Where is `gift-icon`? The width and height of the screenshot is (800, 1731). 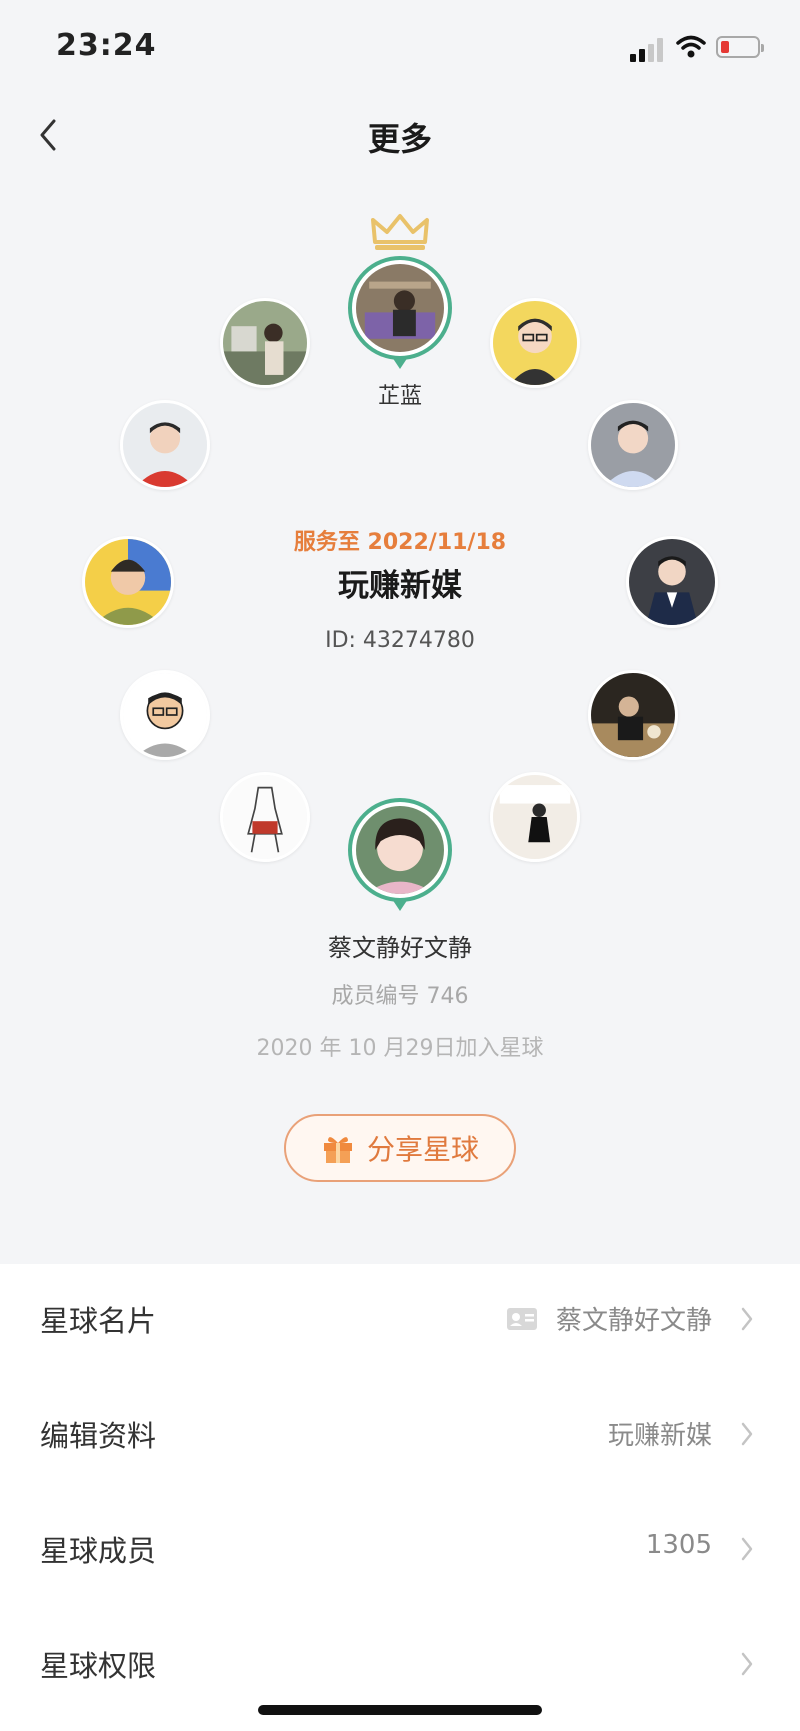 gift-icon is located at coordinates (337, 1150).